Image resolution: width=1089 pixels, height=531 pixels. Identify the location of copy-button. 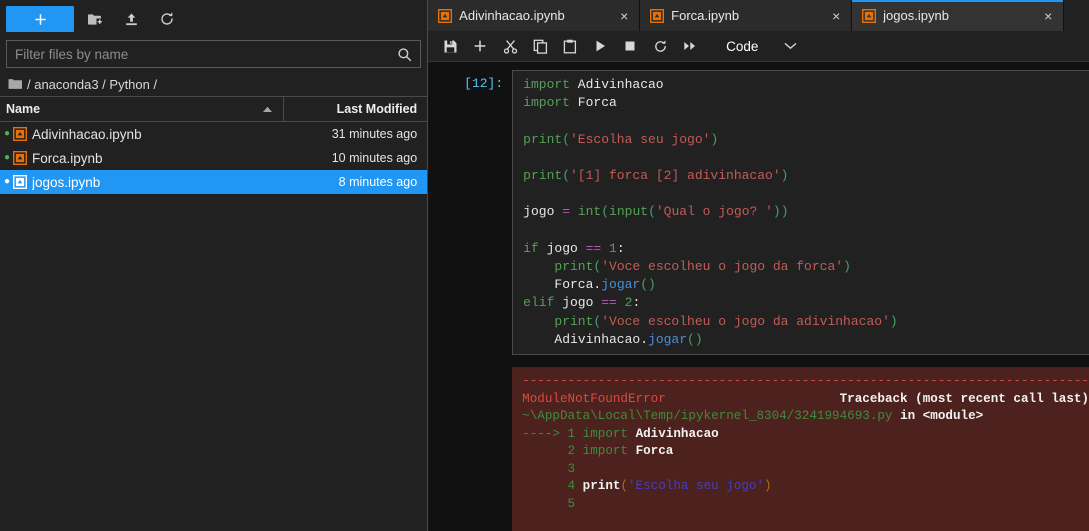
(540, 46).